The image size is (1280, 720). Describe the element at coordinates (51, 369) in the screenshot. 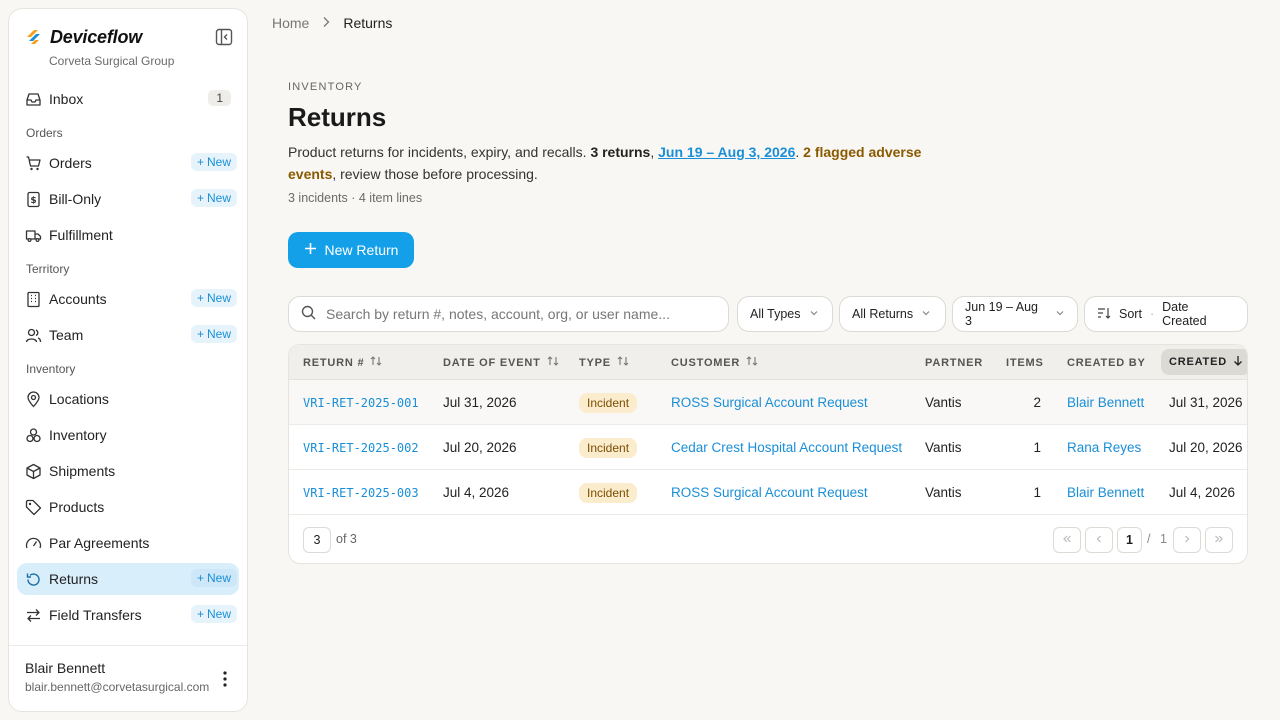

I see `section-inventory: Inventory` at that location.